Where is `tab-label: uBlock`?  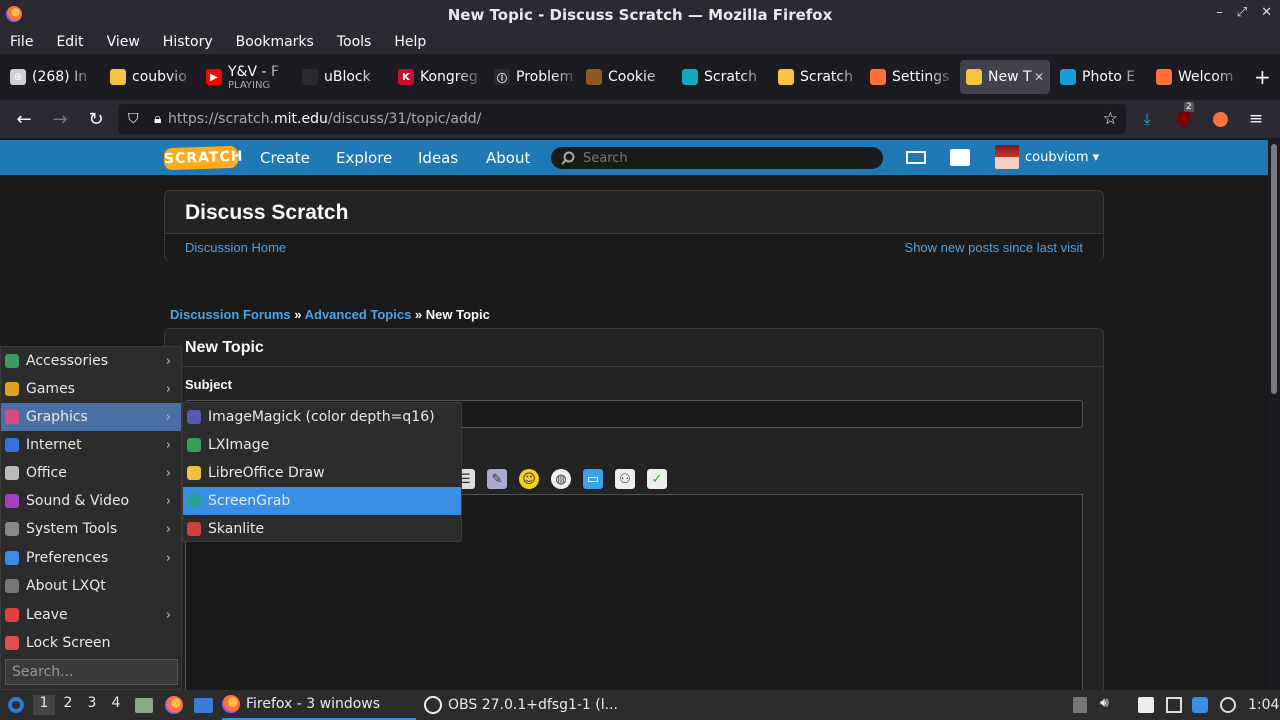
tab-label: uBlock is located at coordinates (347, 77).